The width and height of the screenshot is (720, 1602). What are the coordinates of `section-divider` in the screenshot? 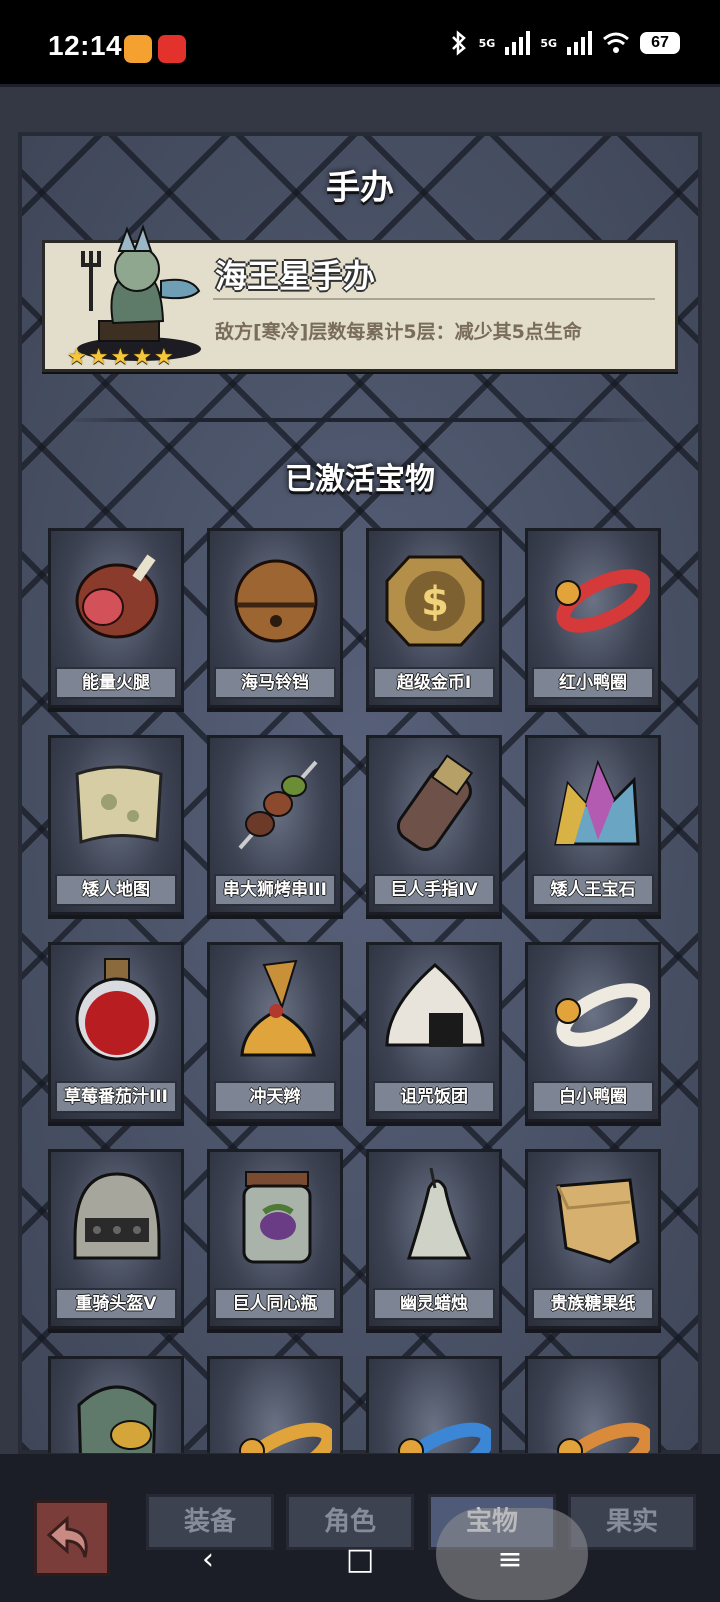 It's located at (360, 420).